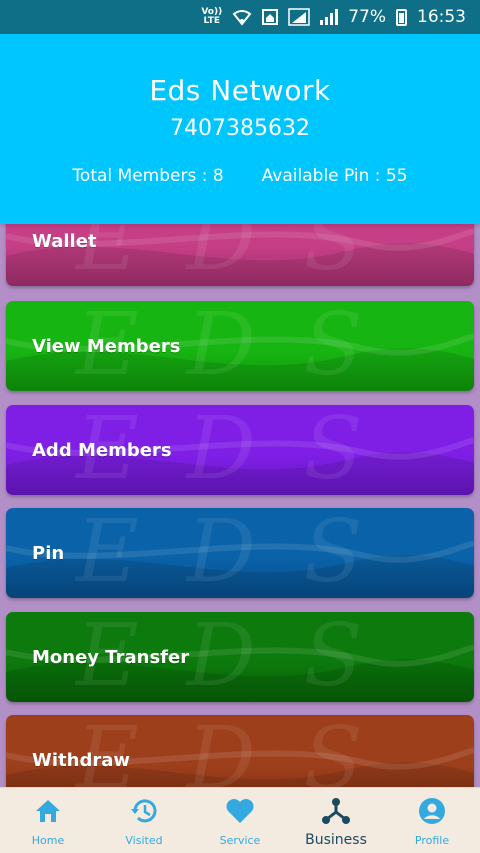 Image resolution: width=480 pixels, height=853 pixels. I want to click on profile-icon, so click(432, 811).